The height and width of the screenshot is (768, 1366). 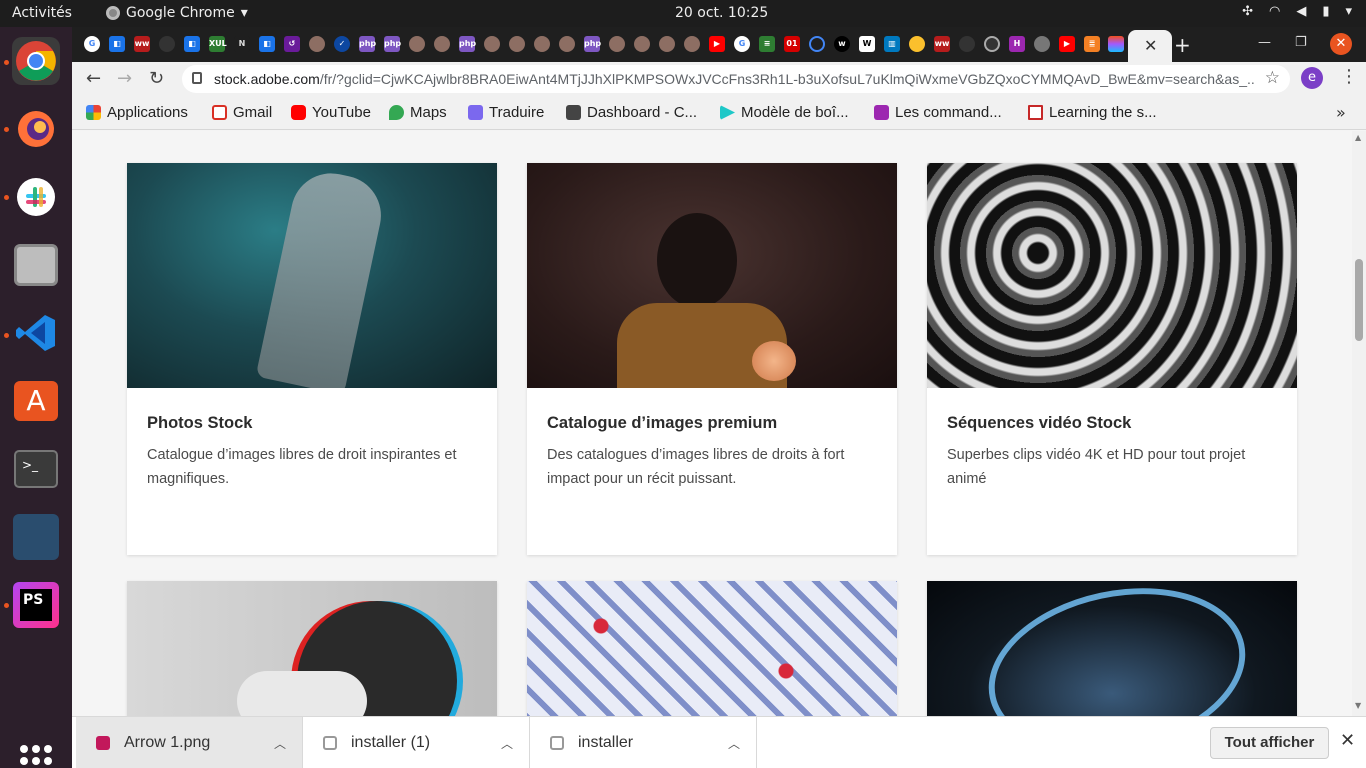 I want to click on close-shelf-icon: ✕, so click(x=1347, y=740).